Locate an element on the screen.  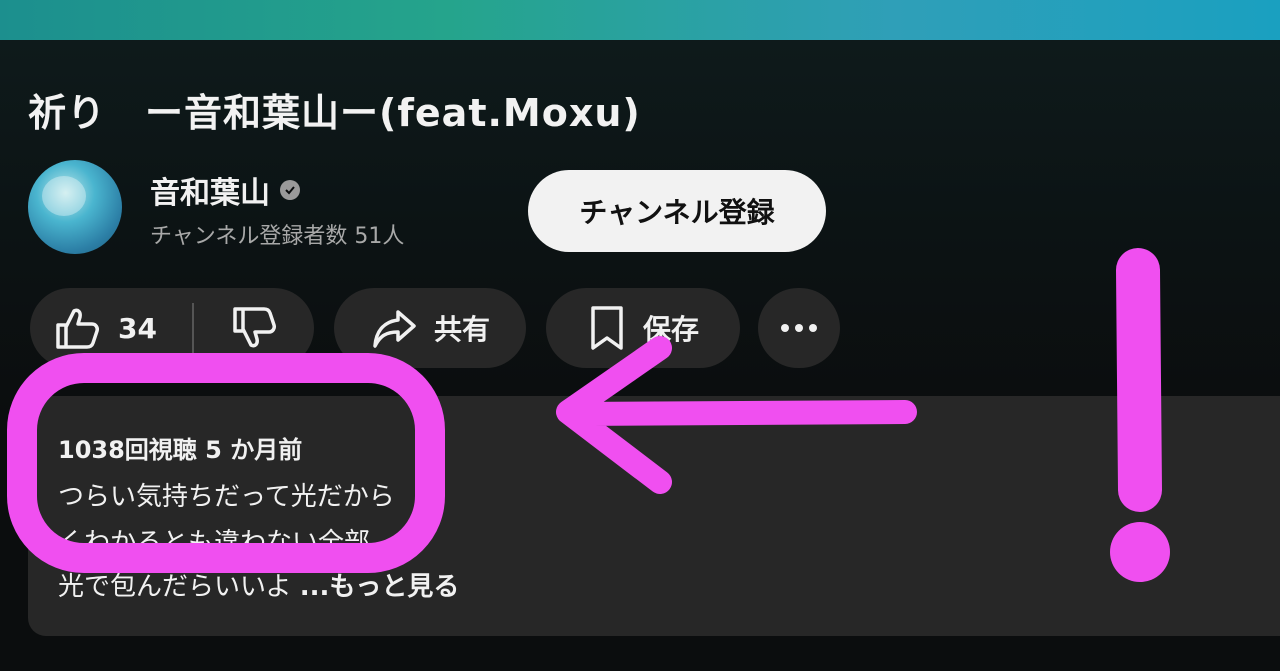
video-player-edge is located at coordinates (640, 20).